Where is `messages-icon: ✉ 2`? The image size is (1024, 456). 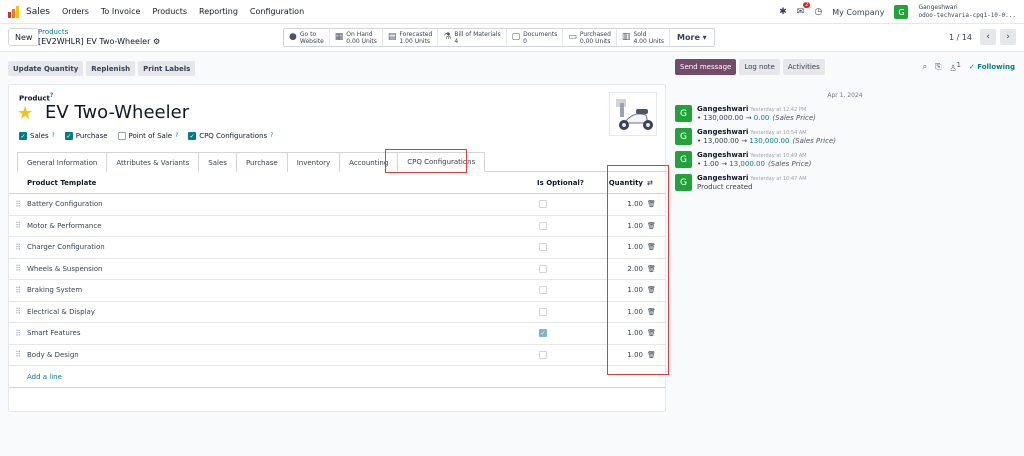
messages-icon: ✉ 2 is located at coordinates (804, 9).